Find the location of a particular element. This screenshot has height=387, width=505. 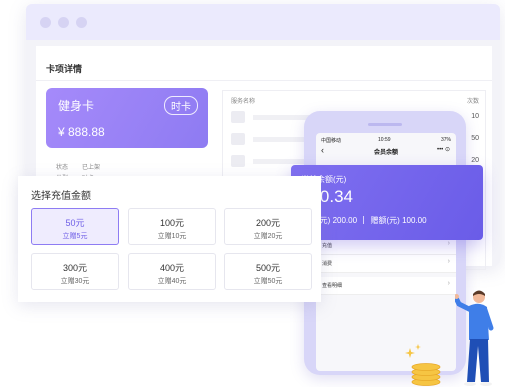

coins-illustration is located at coordinates (423, 365).